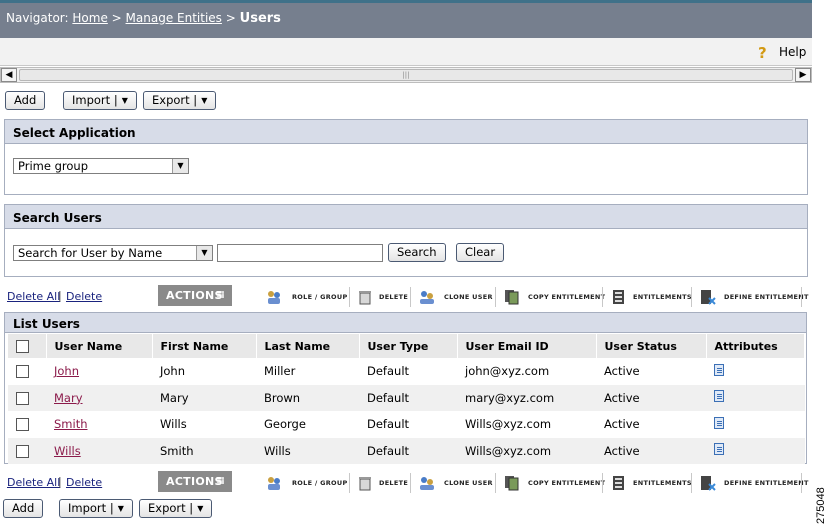  What do you see at coordinates (394, 297) in the screenshot?
I see `delete-label: DELETE` at bounding box center [394, 297].